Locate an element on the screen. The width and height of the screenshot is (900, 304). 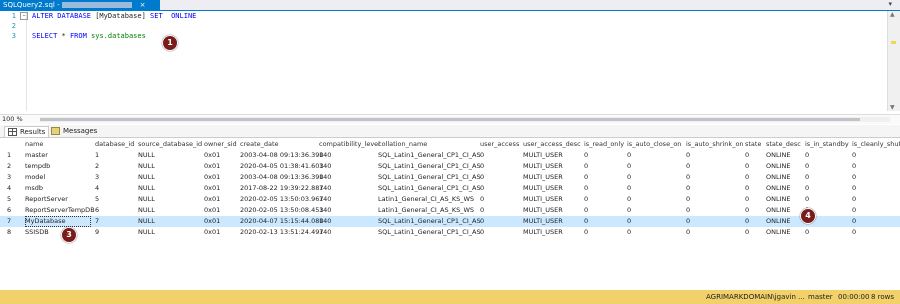
column-header: is_in_standby is located at coordinates (827, 144).